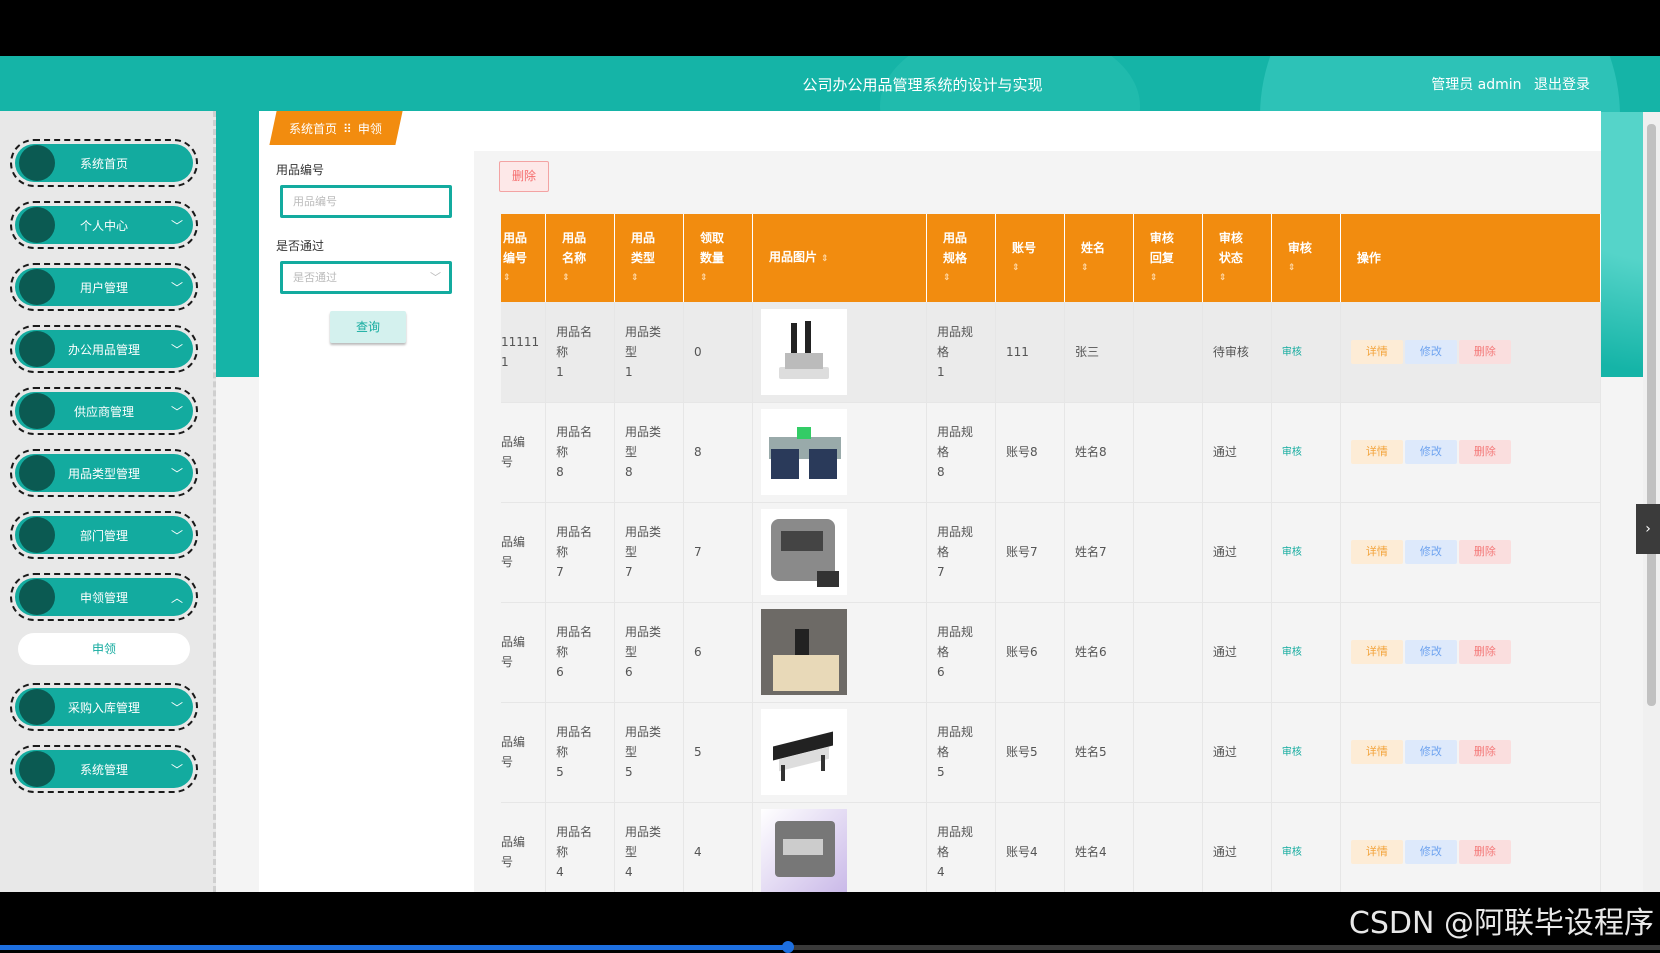 The height and width of the screenshot is (953, 1660). I want to click on col-realname: 姓名 ⇕, so click(1099, 258).